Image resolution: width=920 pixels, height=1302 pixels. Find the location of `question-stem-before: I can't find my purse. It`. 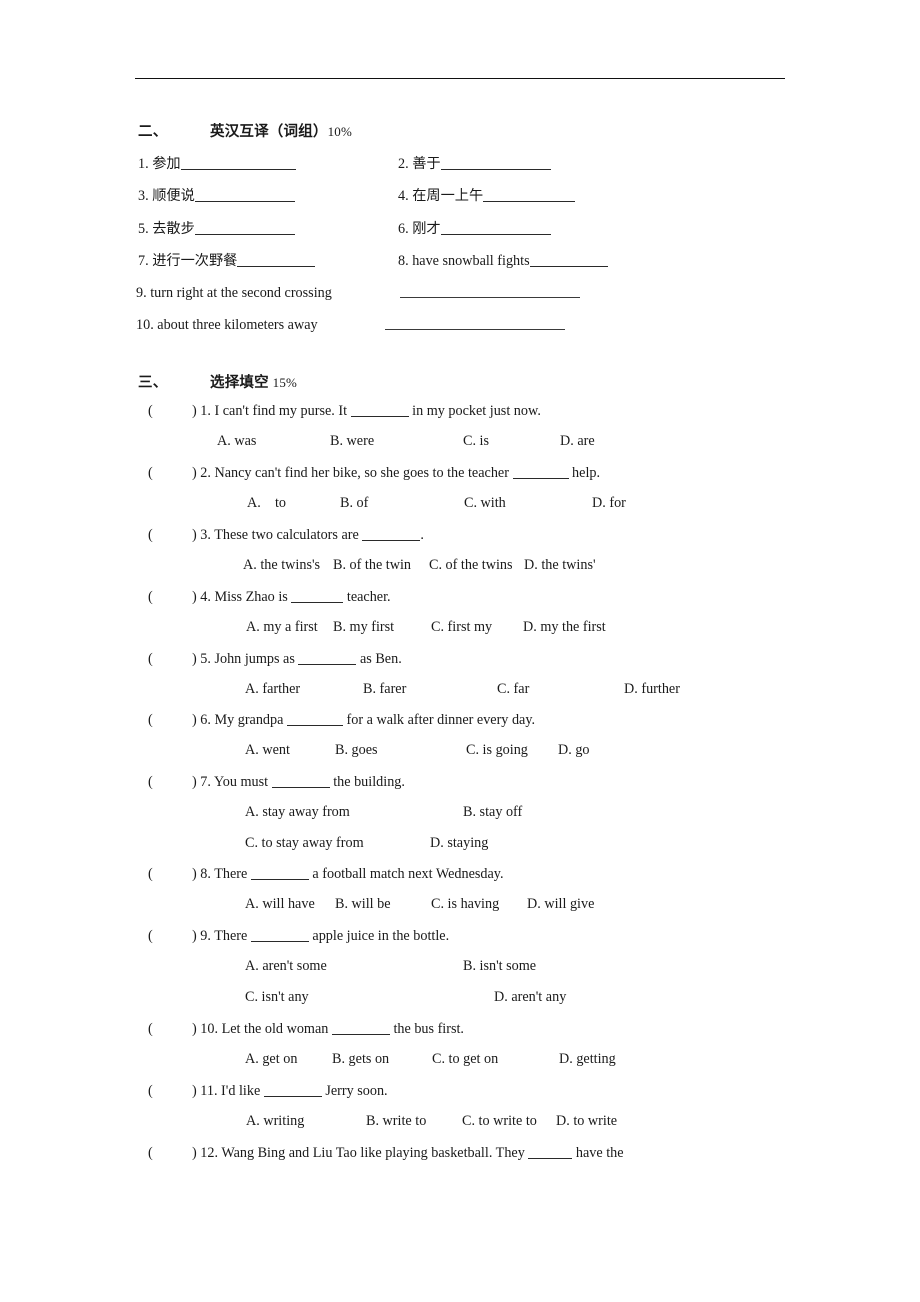

question-stem-before: I can't find my purse. It is located at coordinates (281, 411).